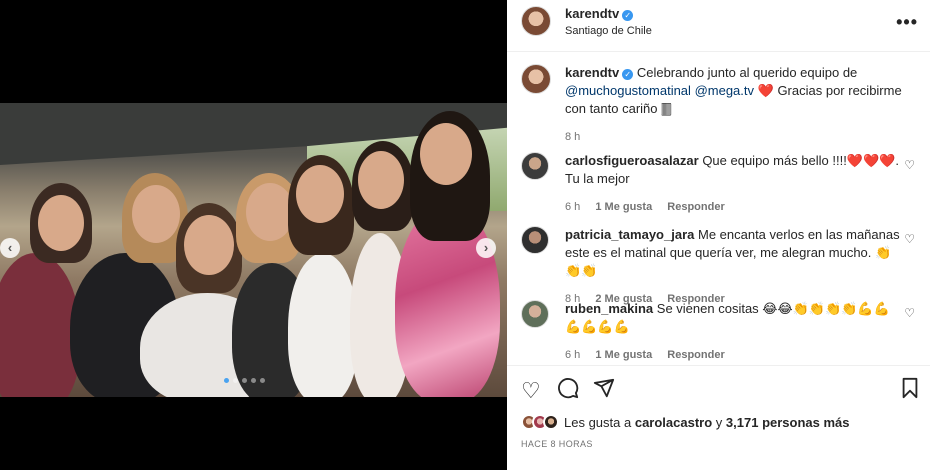 This screenshot has width=930, height=470. What do you see at coordinates (572, 137) in the screenshot?
I see `post-time: 8 h` at bounding box center [572, 137].